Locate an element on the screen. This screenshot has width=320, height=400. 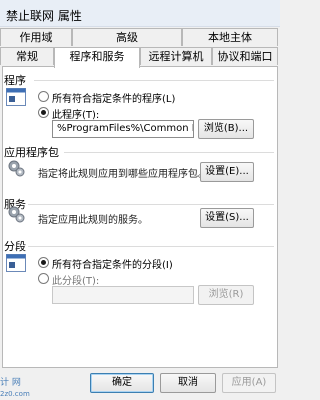
app-package-divider is located at coordinates (169, 152).